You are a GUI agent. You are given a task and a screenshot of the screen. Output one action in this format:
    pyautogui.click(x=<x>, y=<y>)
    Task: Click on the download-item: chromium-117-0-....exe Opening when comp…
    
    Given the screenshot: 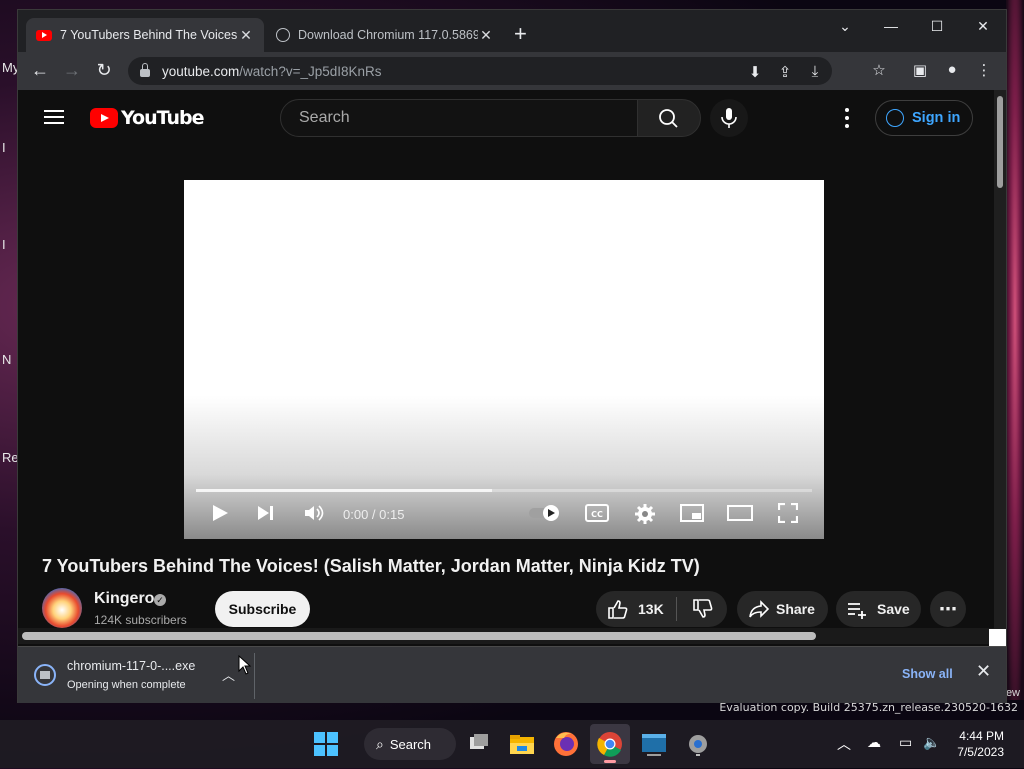 What is the action you would take?
    pyautogui.click(x=139, y=676)
    